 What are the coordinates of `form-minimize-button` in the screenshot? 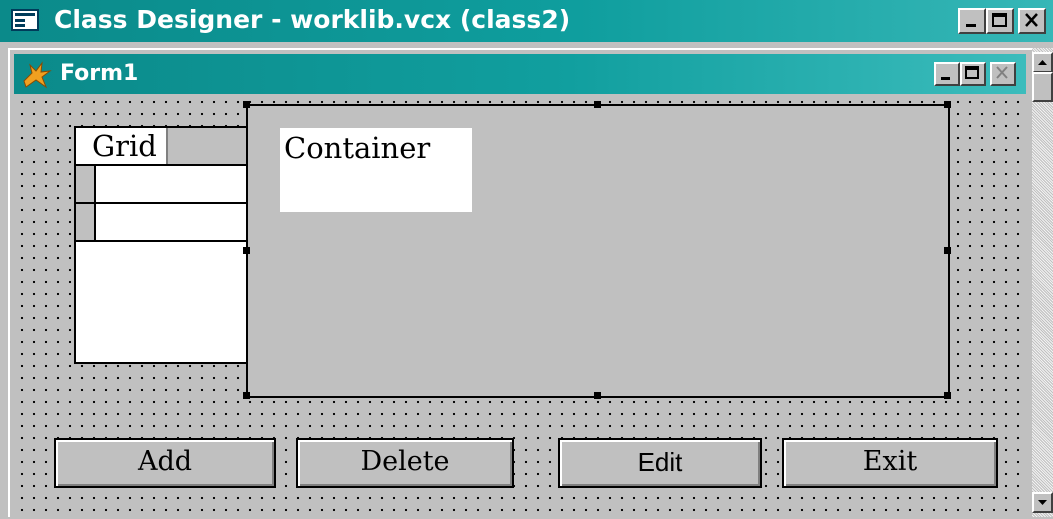 It's located at (947, 74).